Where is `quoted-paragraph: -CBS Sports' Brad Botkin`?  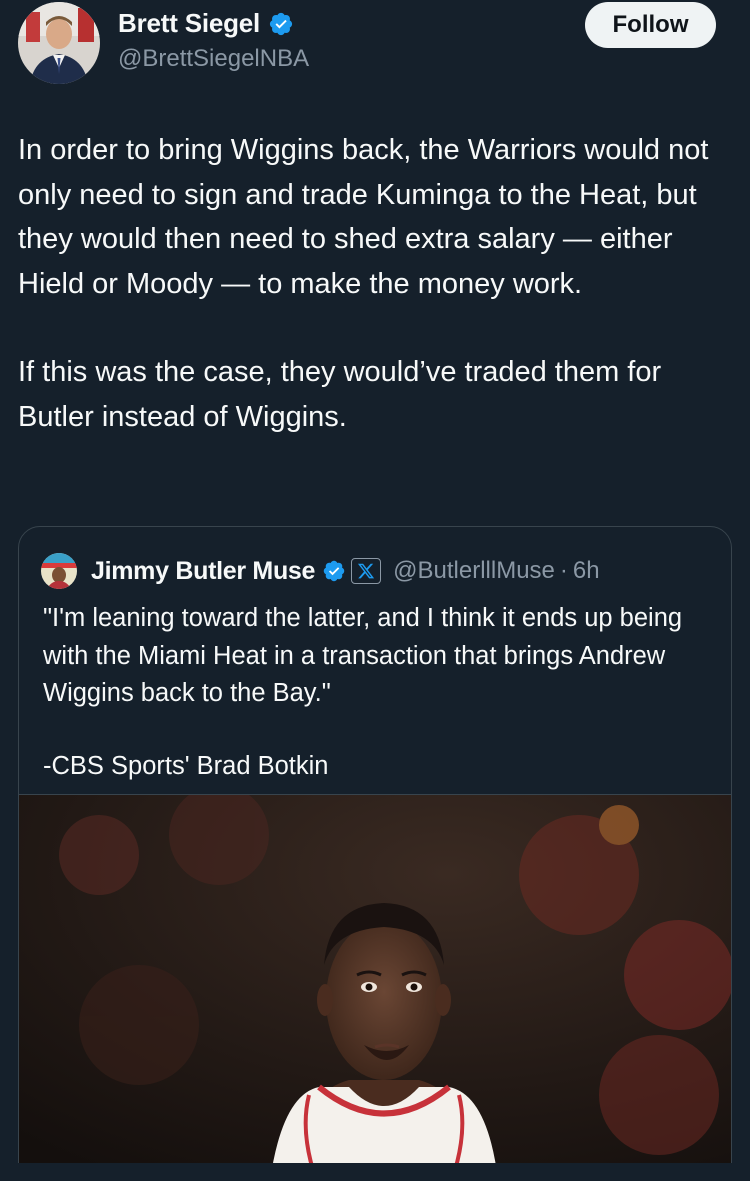 quoted-paragraph: -CBS Sports' Brad Botkin is located at coordinates (186, 765).